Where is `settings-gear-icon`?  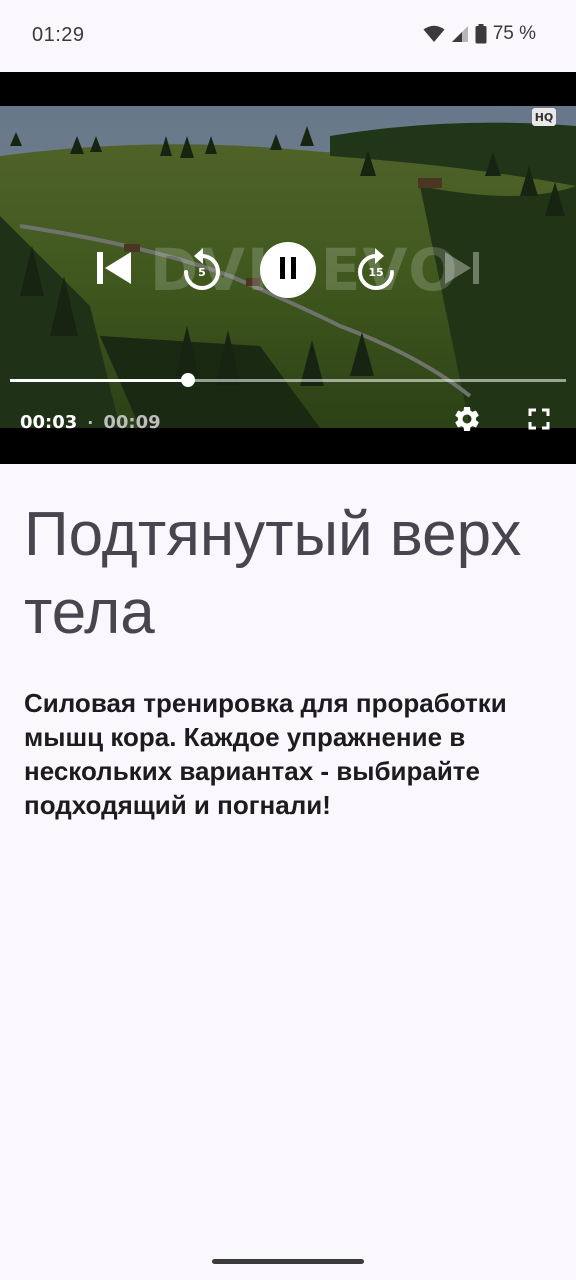 settings-gear-icon is located at coordinates (467, 421).